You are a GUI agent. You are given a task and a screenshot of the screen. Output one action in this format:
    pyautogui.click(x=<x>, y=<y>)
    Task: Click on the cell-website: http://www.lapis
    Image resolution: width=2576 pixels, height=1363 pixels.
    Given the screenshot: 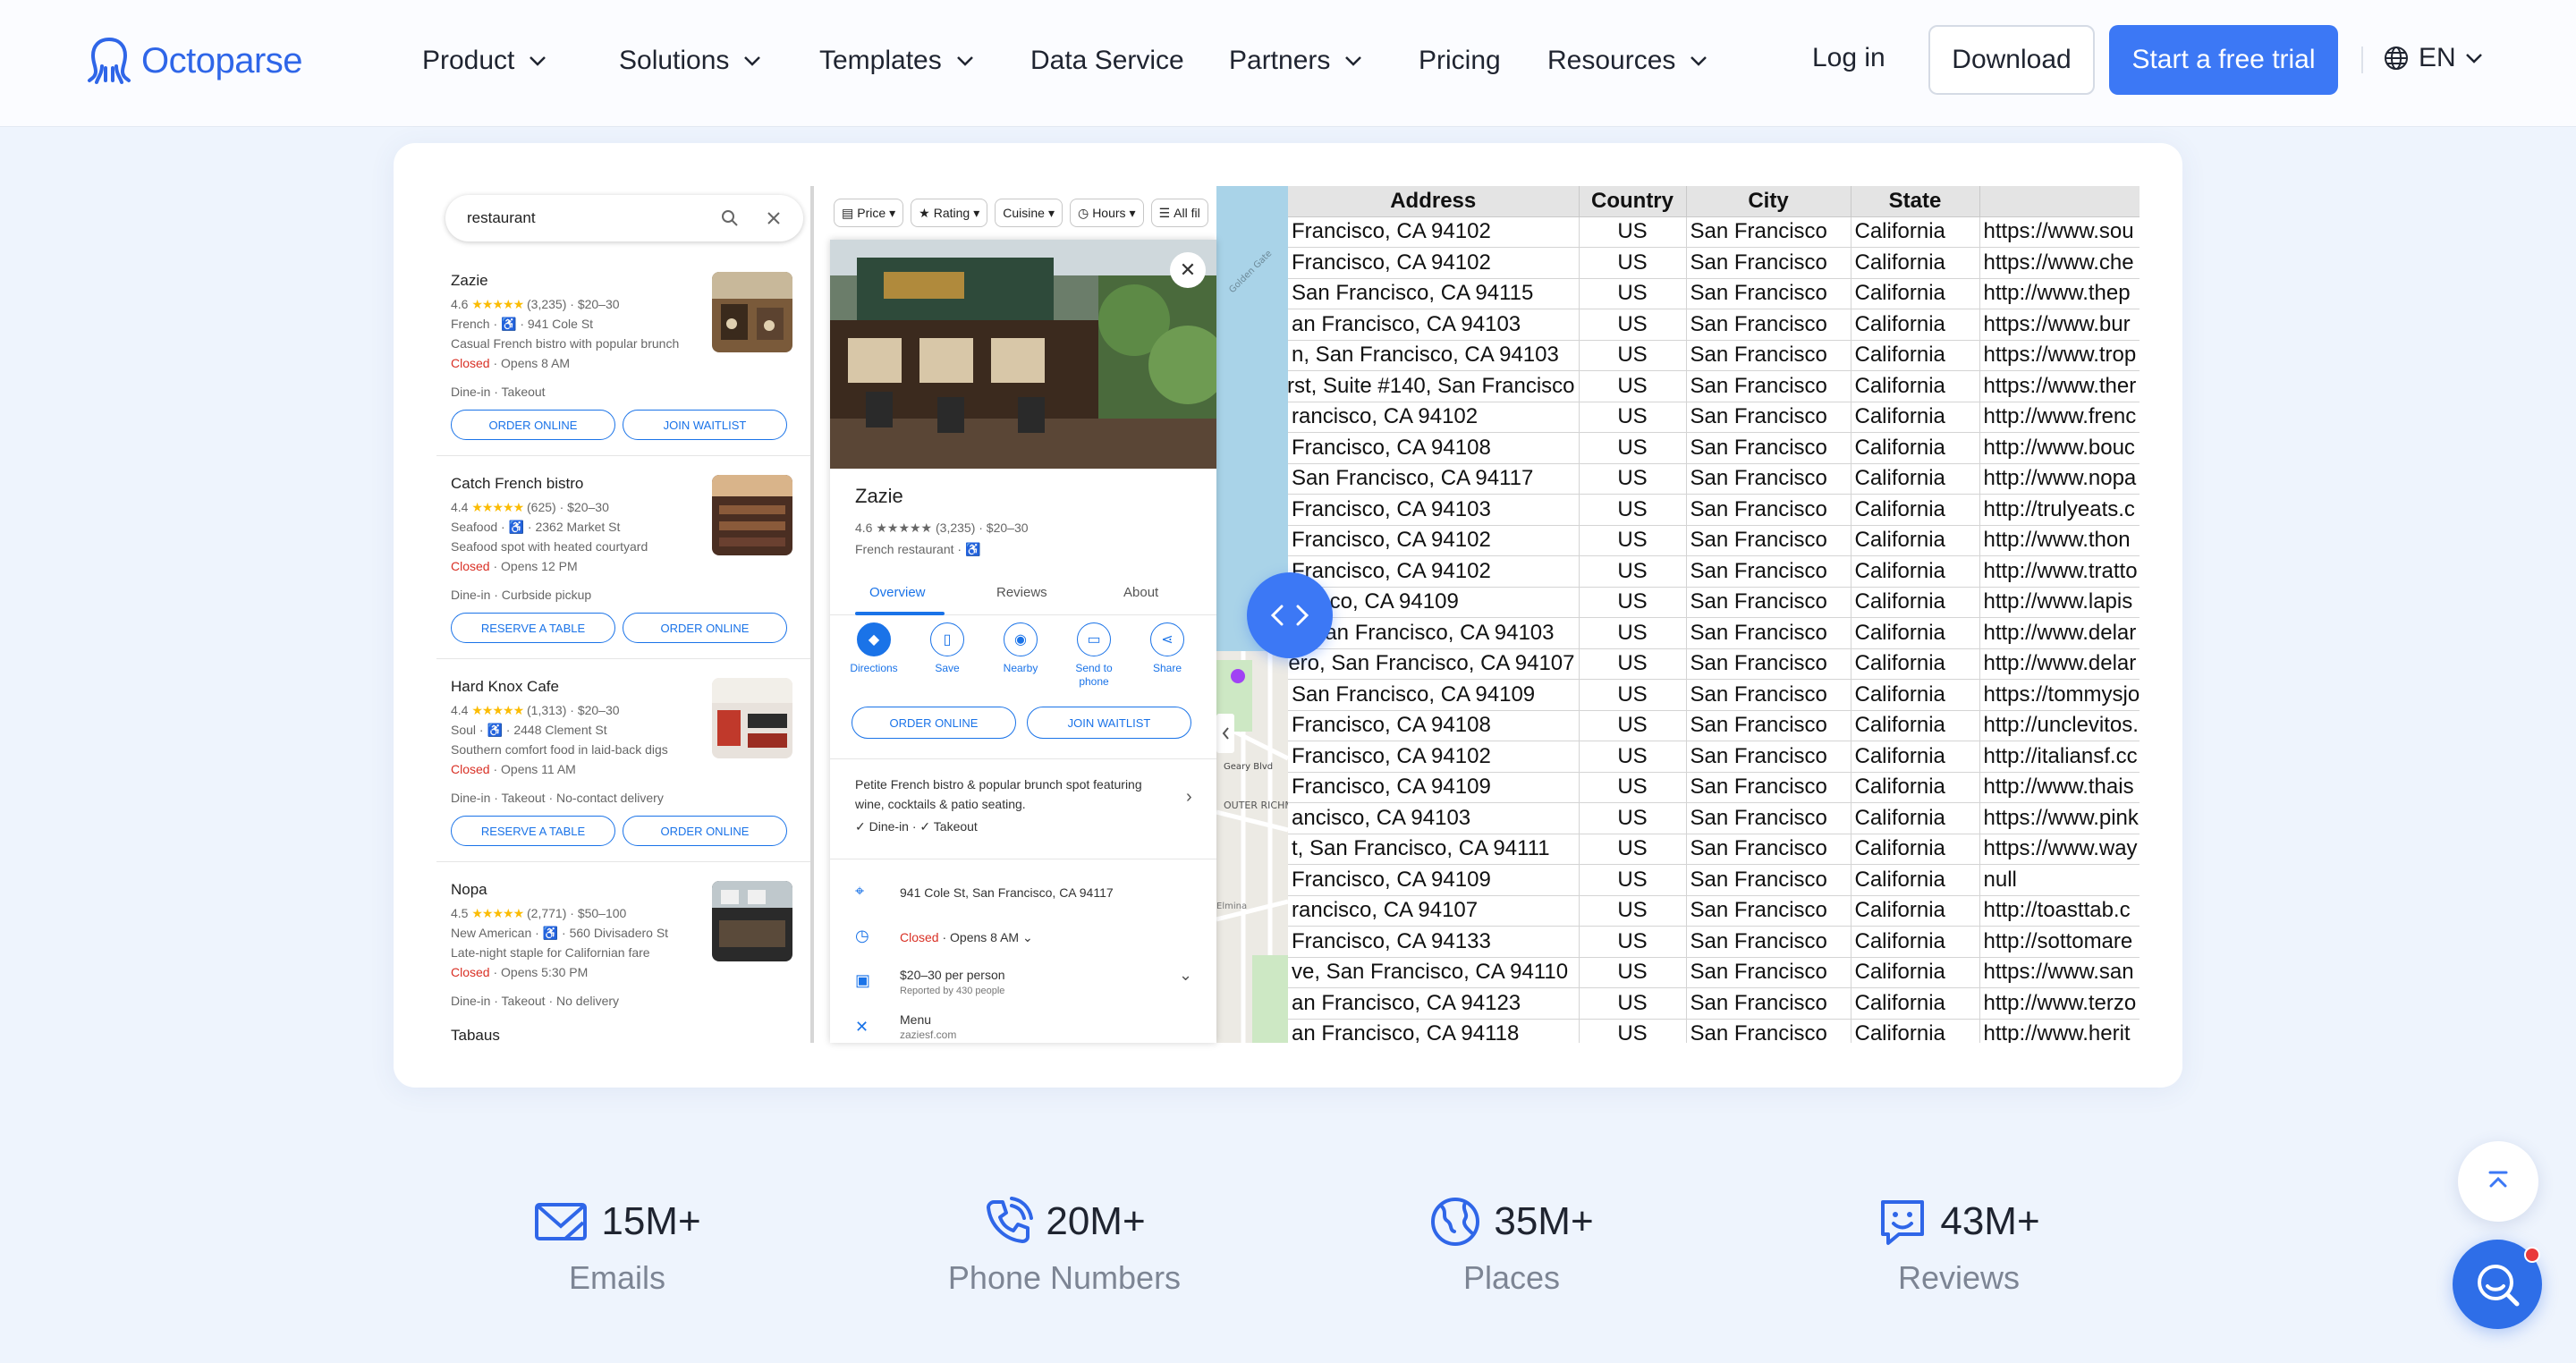 What is the action you would take?
    pyautogui.click(x=2059, y=603)
    